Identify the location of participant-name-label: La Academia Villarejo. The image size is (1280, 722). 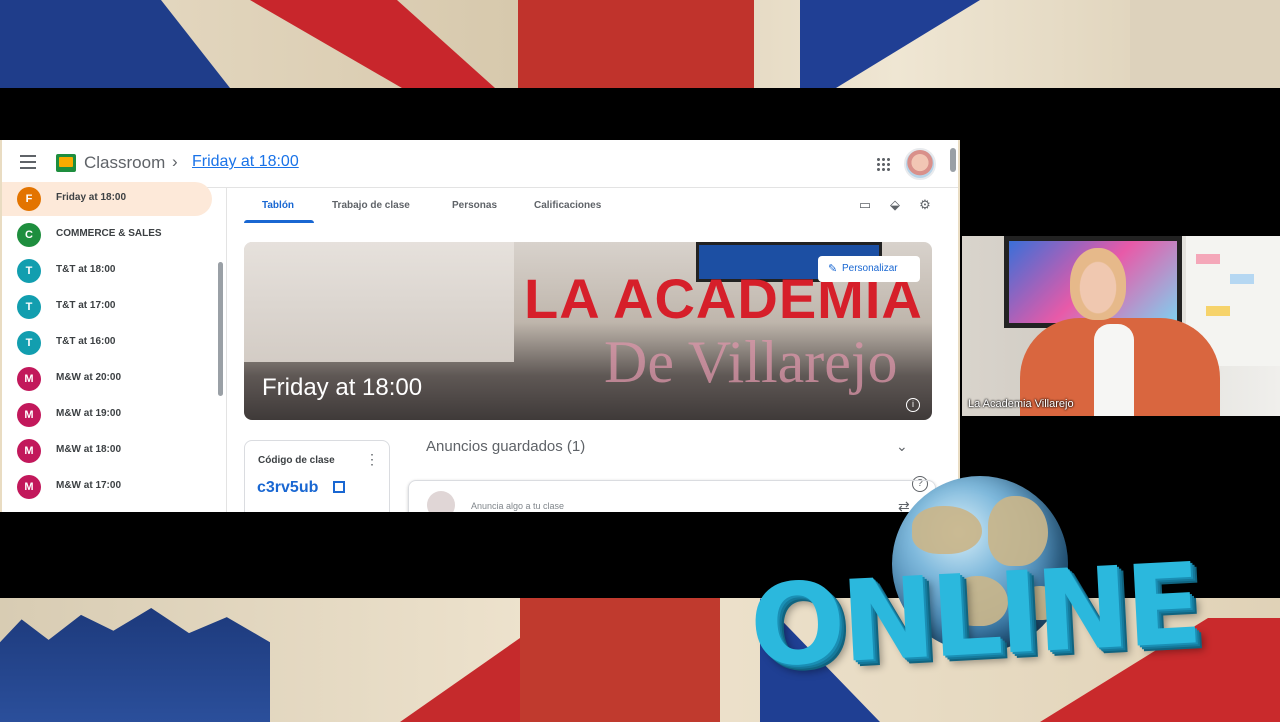
(1021, 404).